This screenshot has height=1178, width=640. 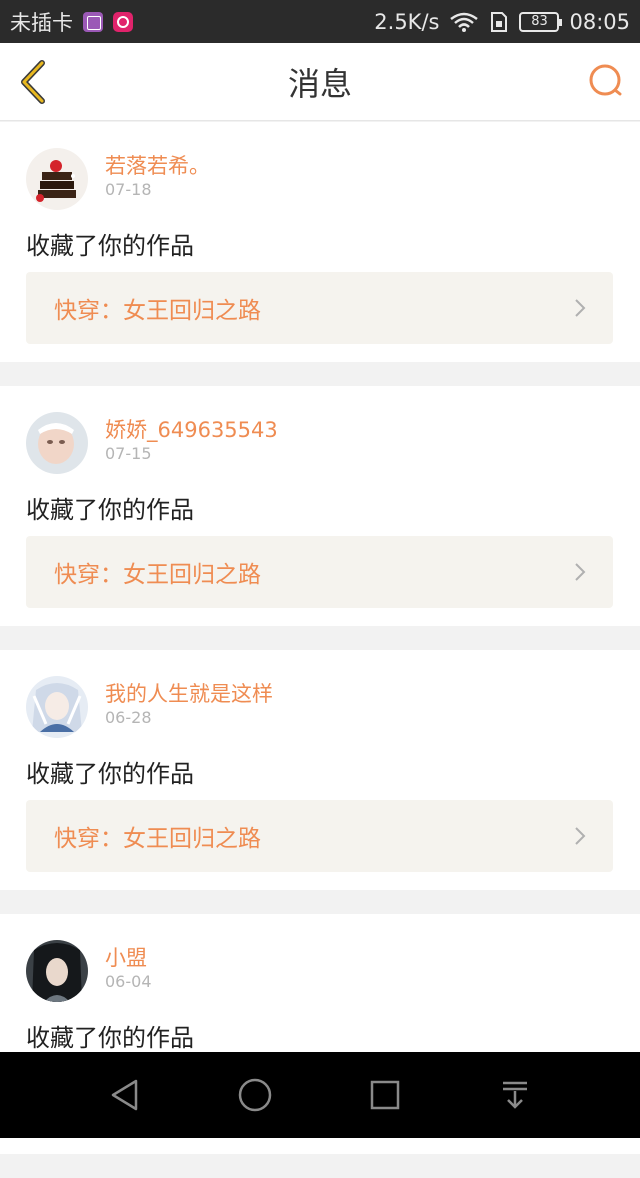 What do you see at coordinates (128, 189) in the screenshot?
I see `message-date: 07-18` at bounding box center [128, 189].